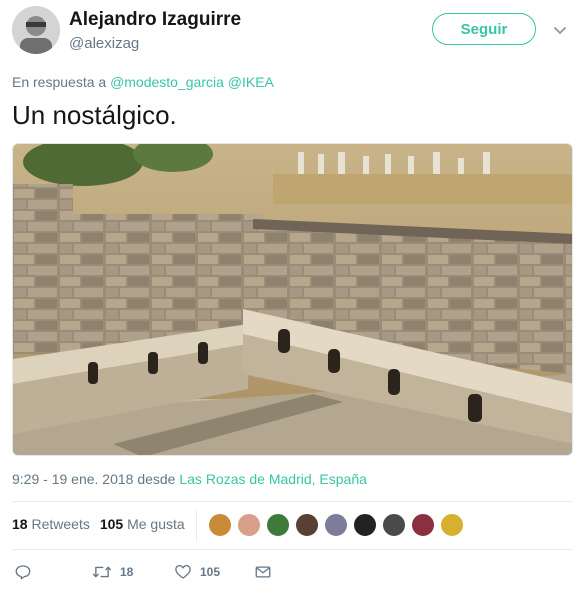  Describe the element at coordinates (210, 572) in the screenshot. I see `like-count: 105` at that location.